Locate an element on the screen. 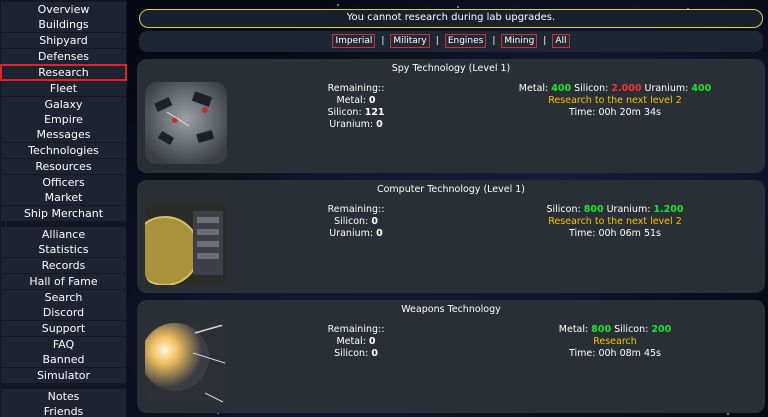 The height and width of the screenshot is (417, 768). sidebar-item-market: Market is located at coordinates (63, 197).